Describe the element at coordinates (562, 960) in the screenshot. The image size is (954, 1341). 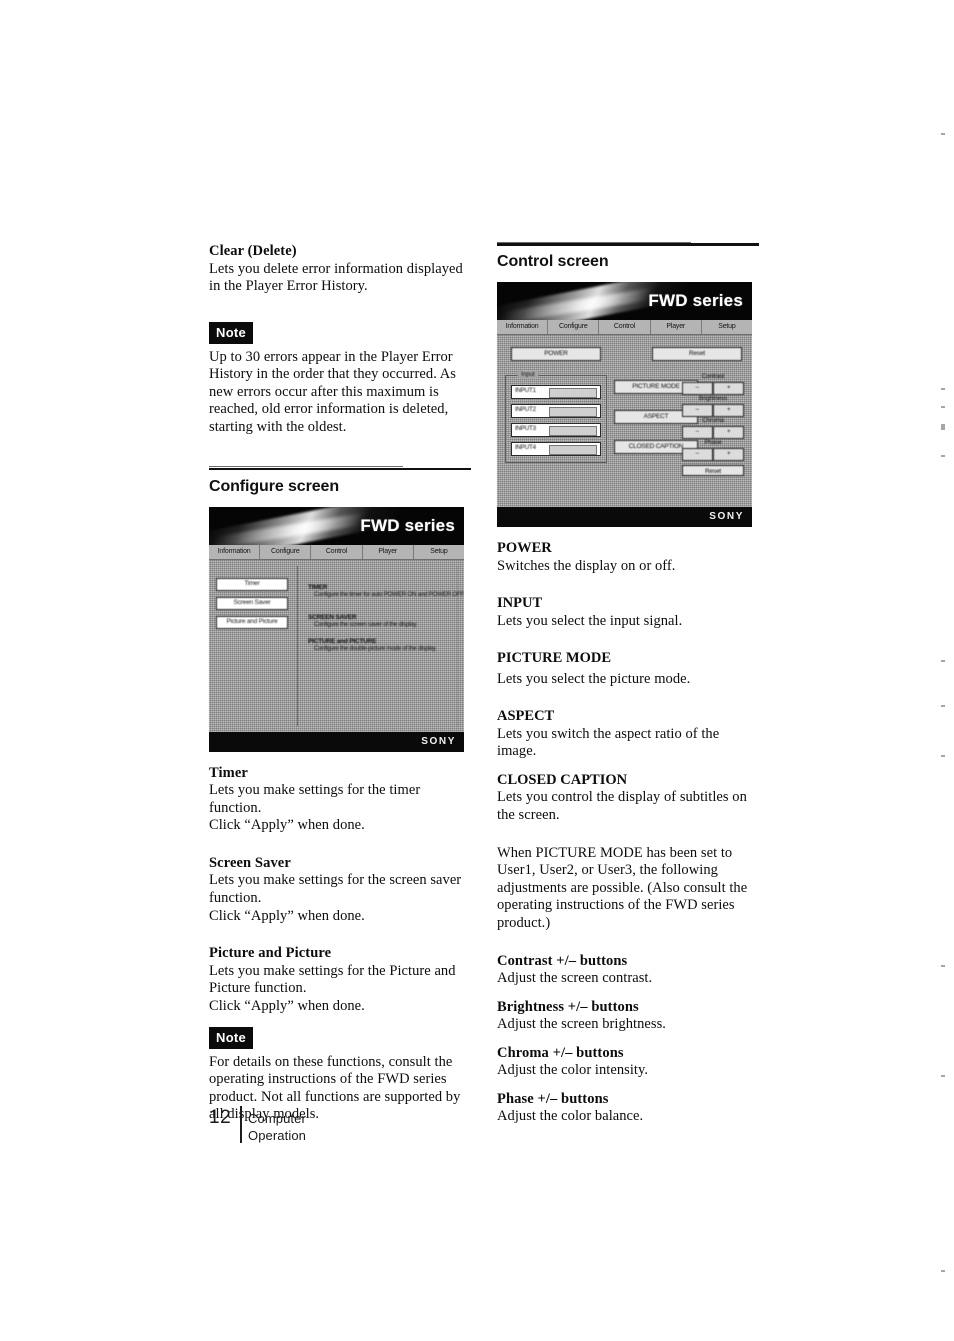
I see `contrast-term: Contrast +/– buttons` at that location.